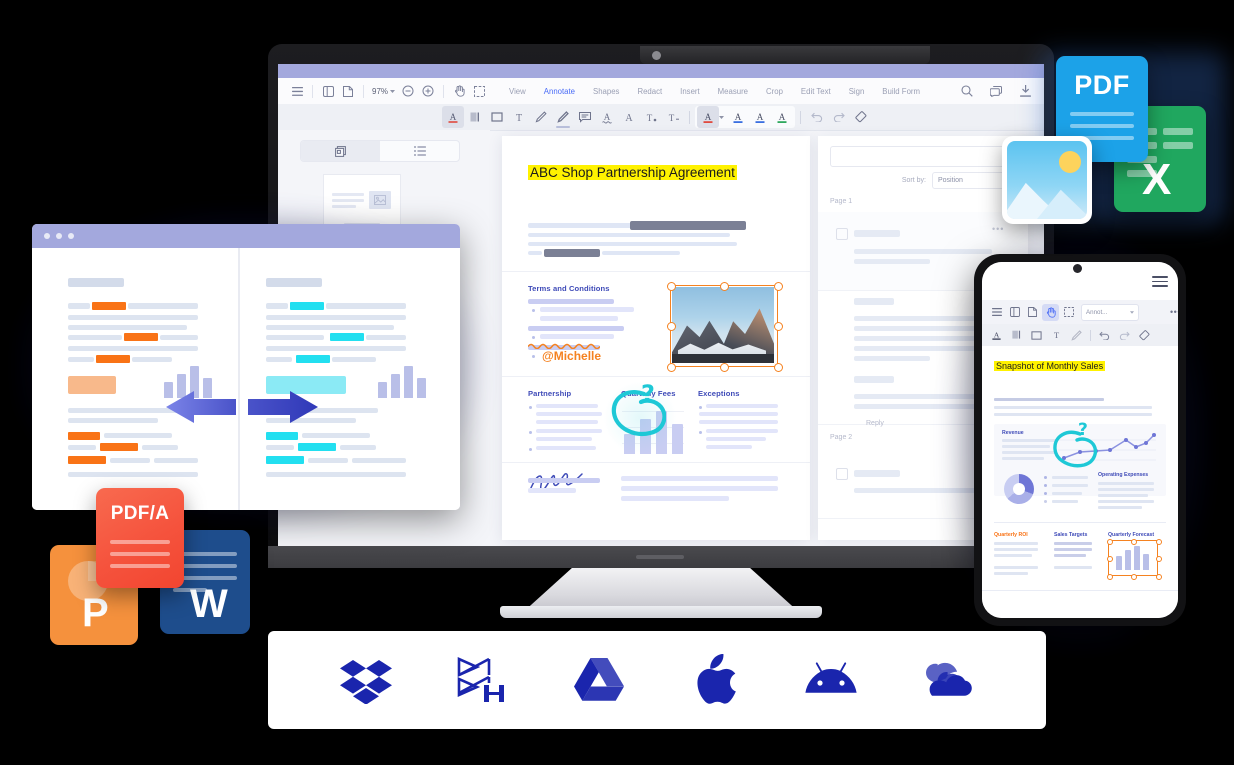  What do you see at coordinates (428, 91) in the screenshot?
I see `zoom-in-icon` at bounding box center [428, 91].